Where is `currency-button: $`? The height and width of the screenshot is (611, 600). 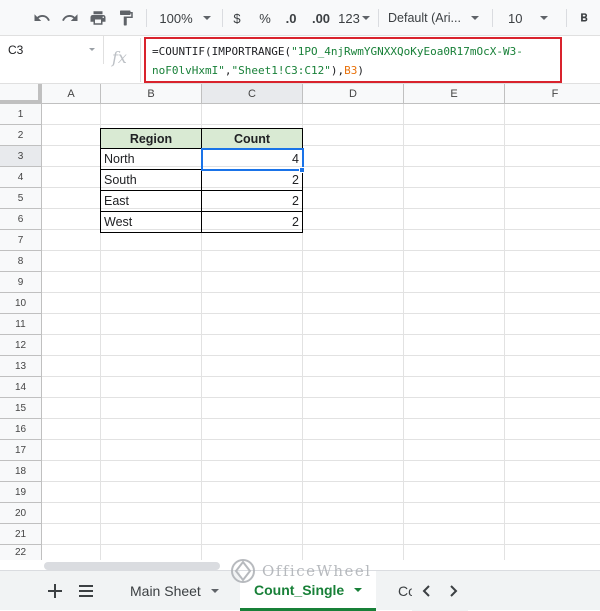 currency-button: $ is located at coordinates (237, 18).